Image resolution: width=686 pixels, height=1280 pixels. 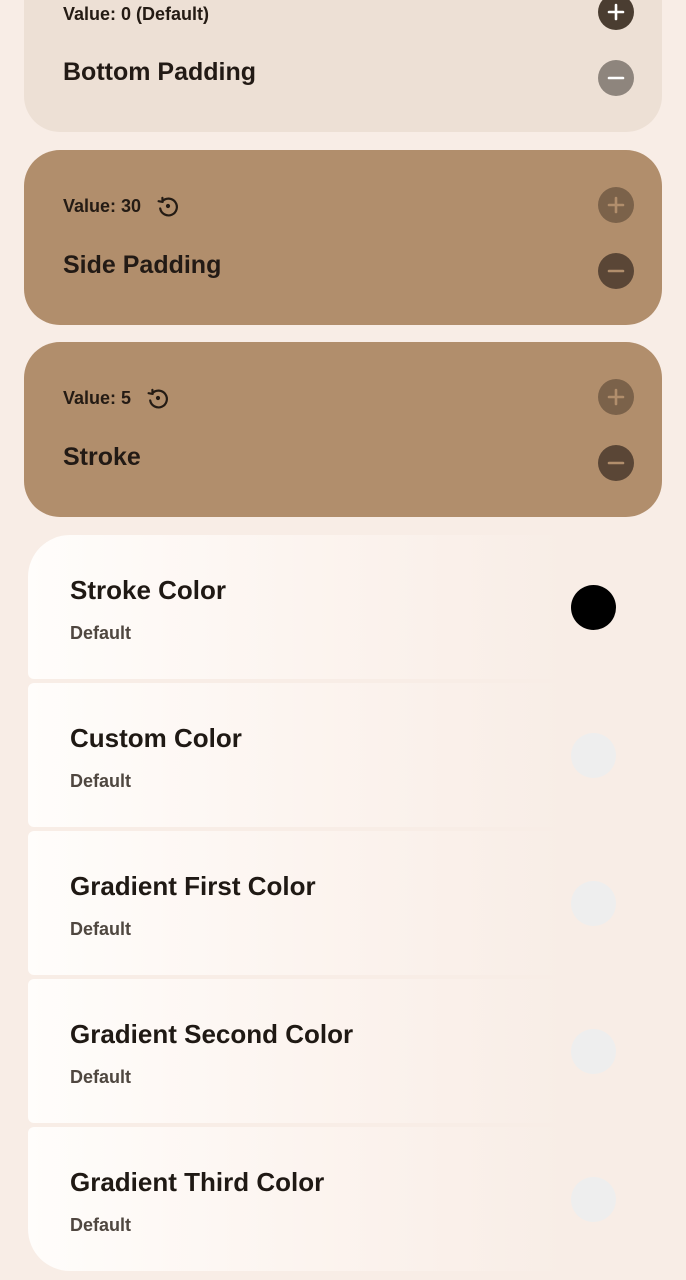 I want to click on side-padding-decrease-button, so click(x=616, y=271).